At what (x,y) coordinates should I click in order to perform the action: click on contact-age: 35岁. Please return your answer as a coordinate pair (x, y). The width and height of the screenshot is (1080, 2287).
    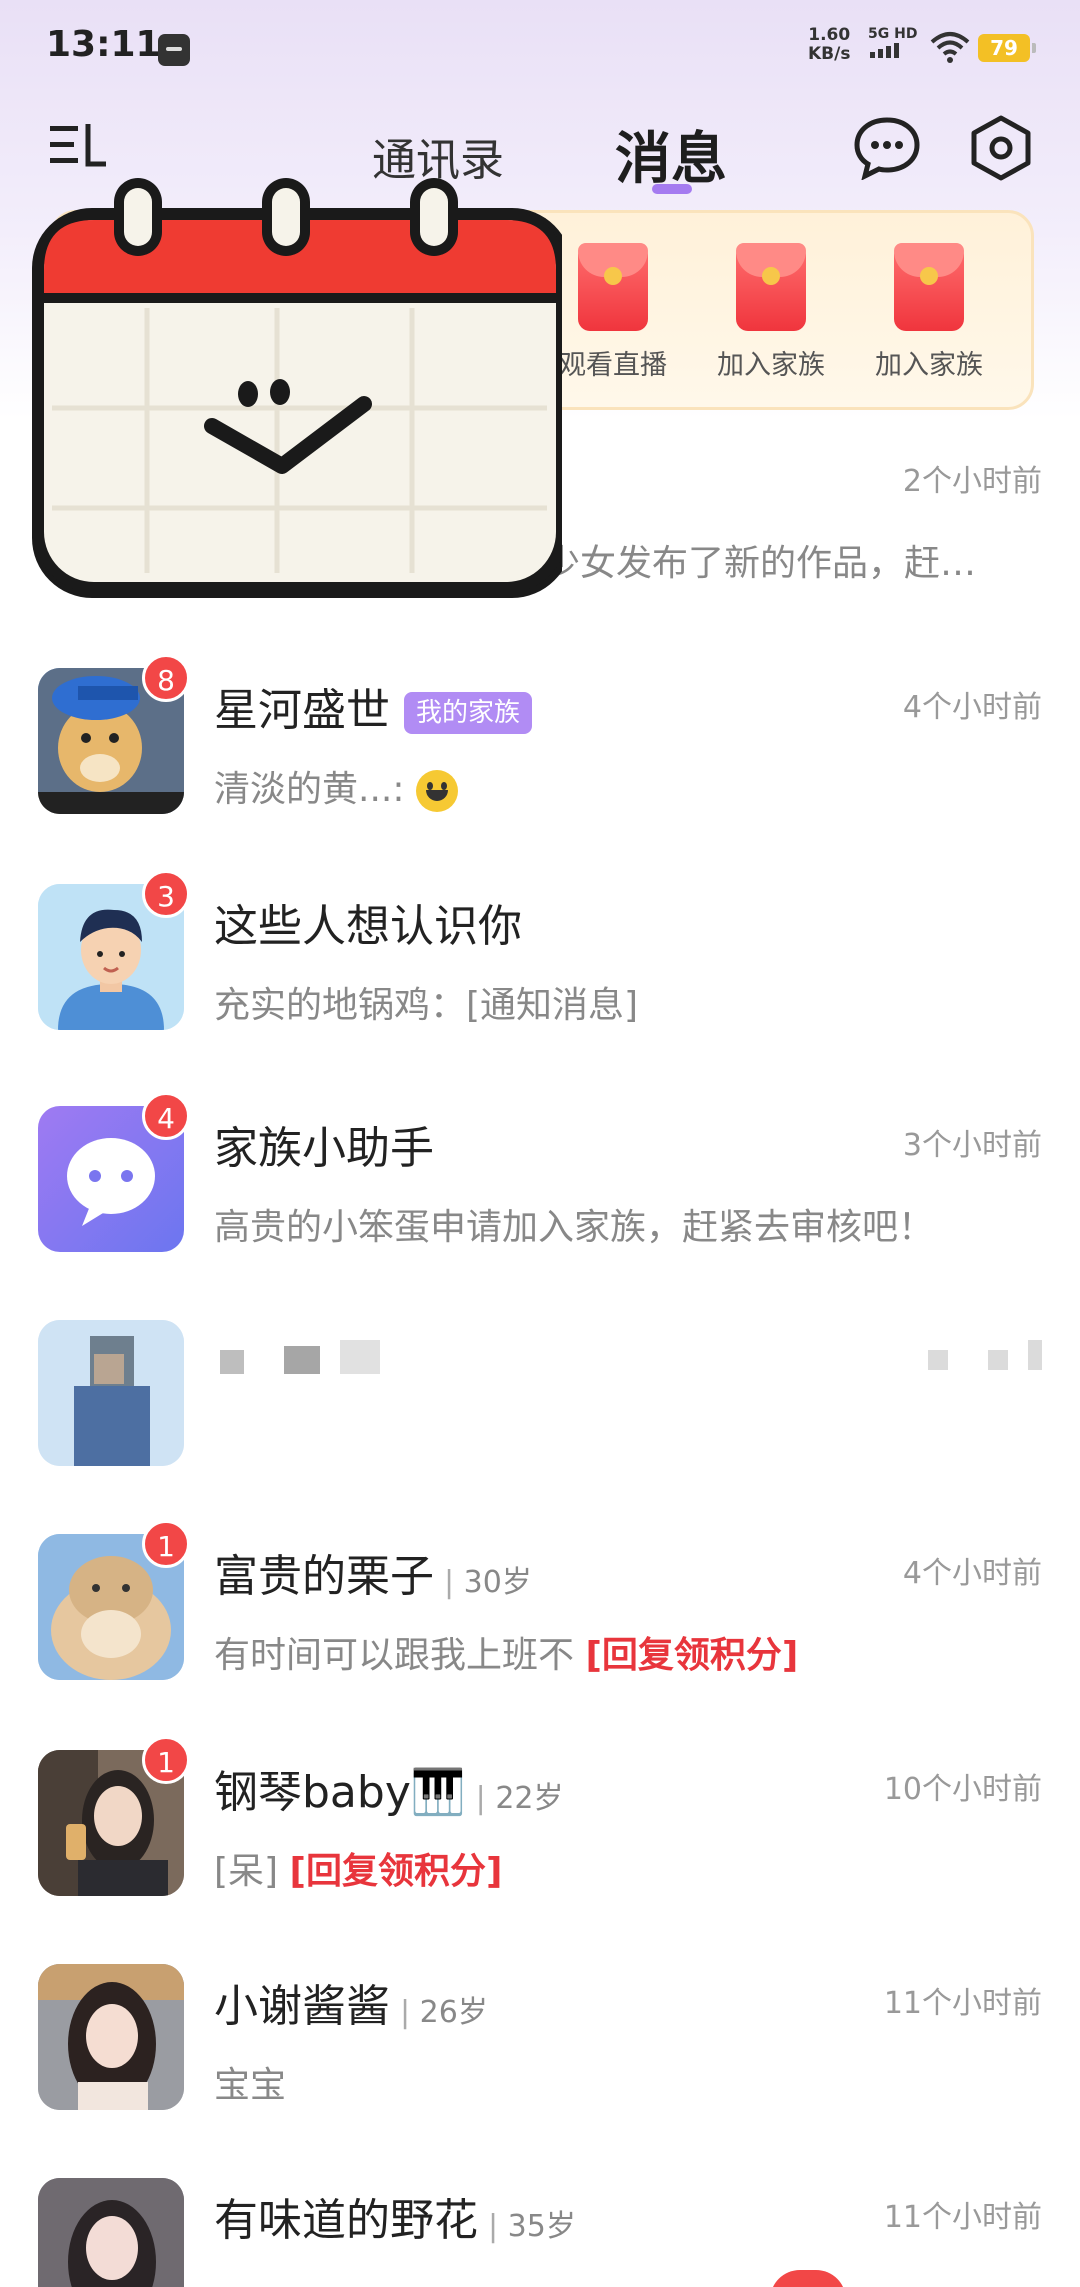
    Looking at the image, I should click on (532, 2226).